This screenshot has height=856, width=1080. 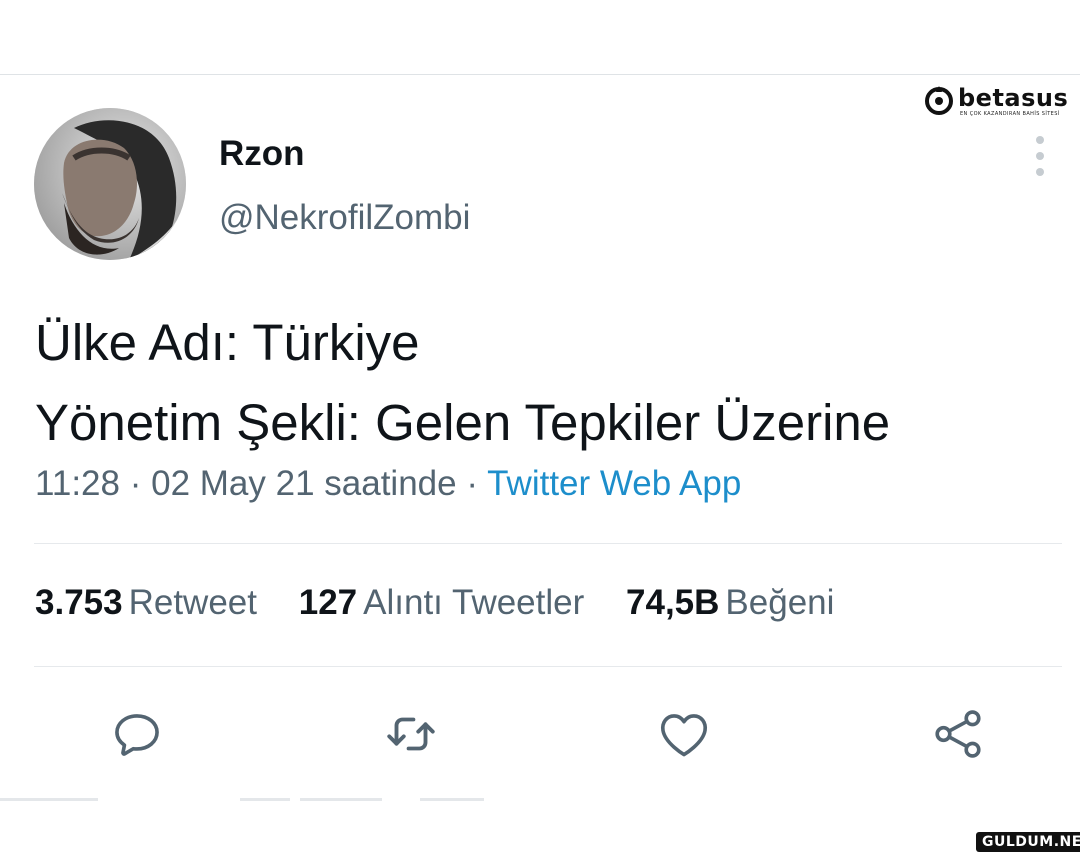 I want to click on like-icon, so click(x=684, y=735).